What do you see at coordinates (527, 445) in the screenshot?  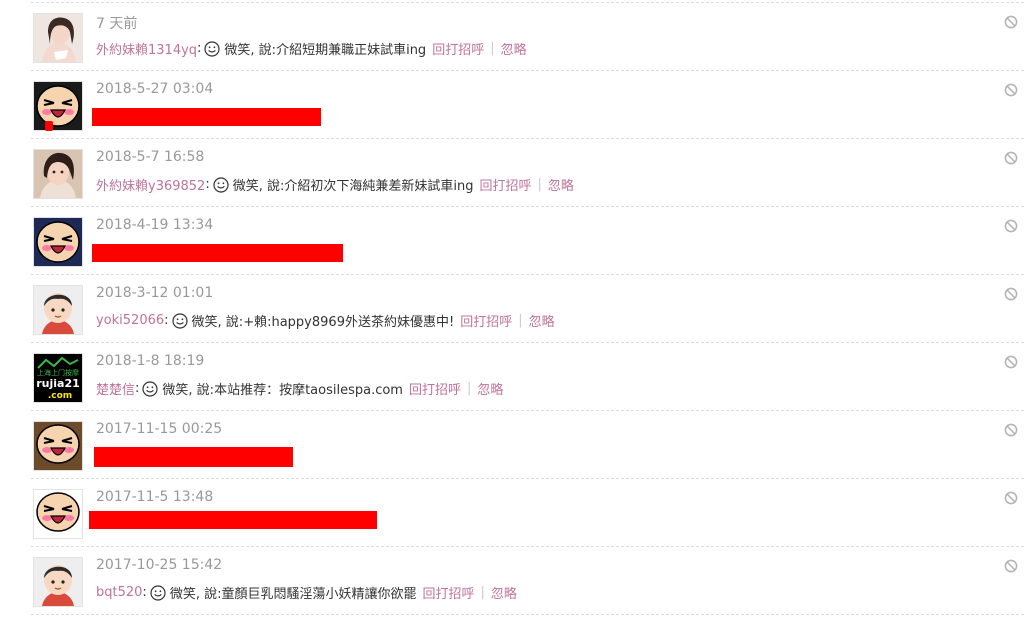 I see `feed-item: 2017-11-15 00:25` at bounding box center [527, 445].